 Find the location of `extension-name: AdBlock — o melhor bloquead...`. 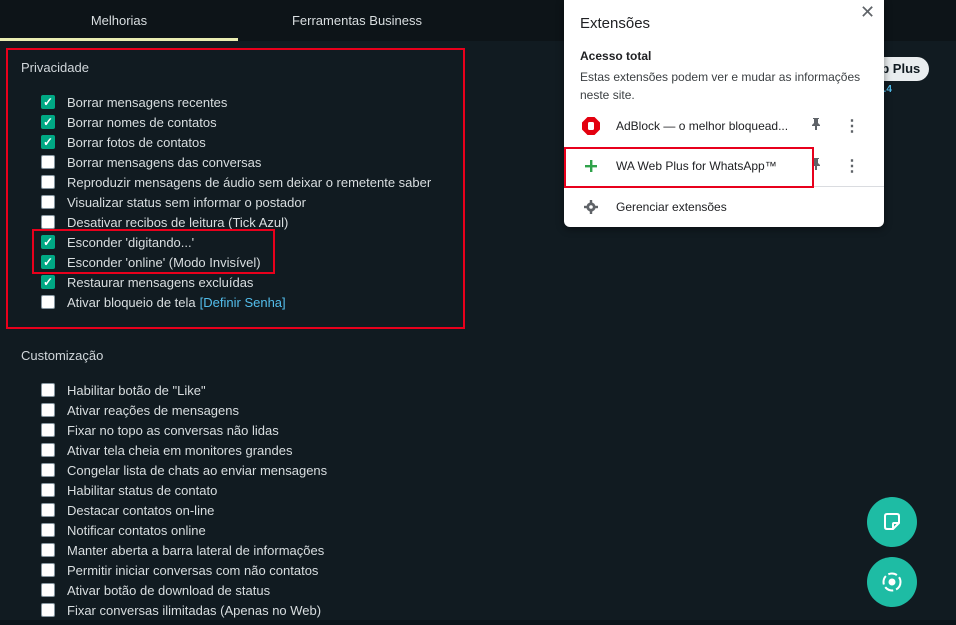

extension-name: AdBlock — o melhor bloquead... is located at coordinates (702, 126).